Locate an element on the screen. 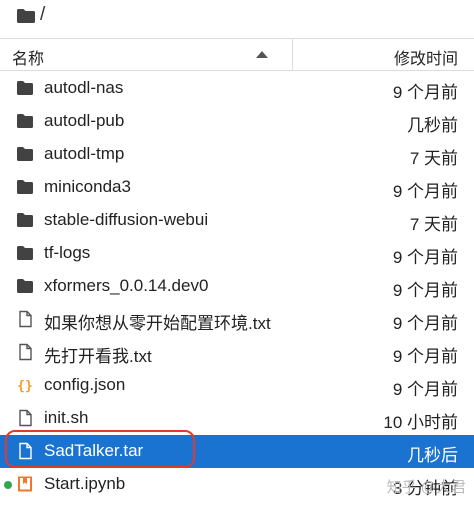 This screenshot has width=474, height=511. file-row: xformers_0.0.14.dev0 9 个月前 is located at coordinates (237, 286).